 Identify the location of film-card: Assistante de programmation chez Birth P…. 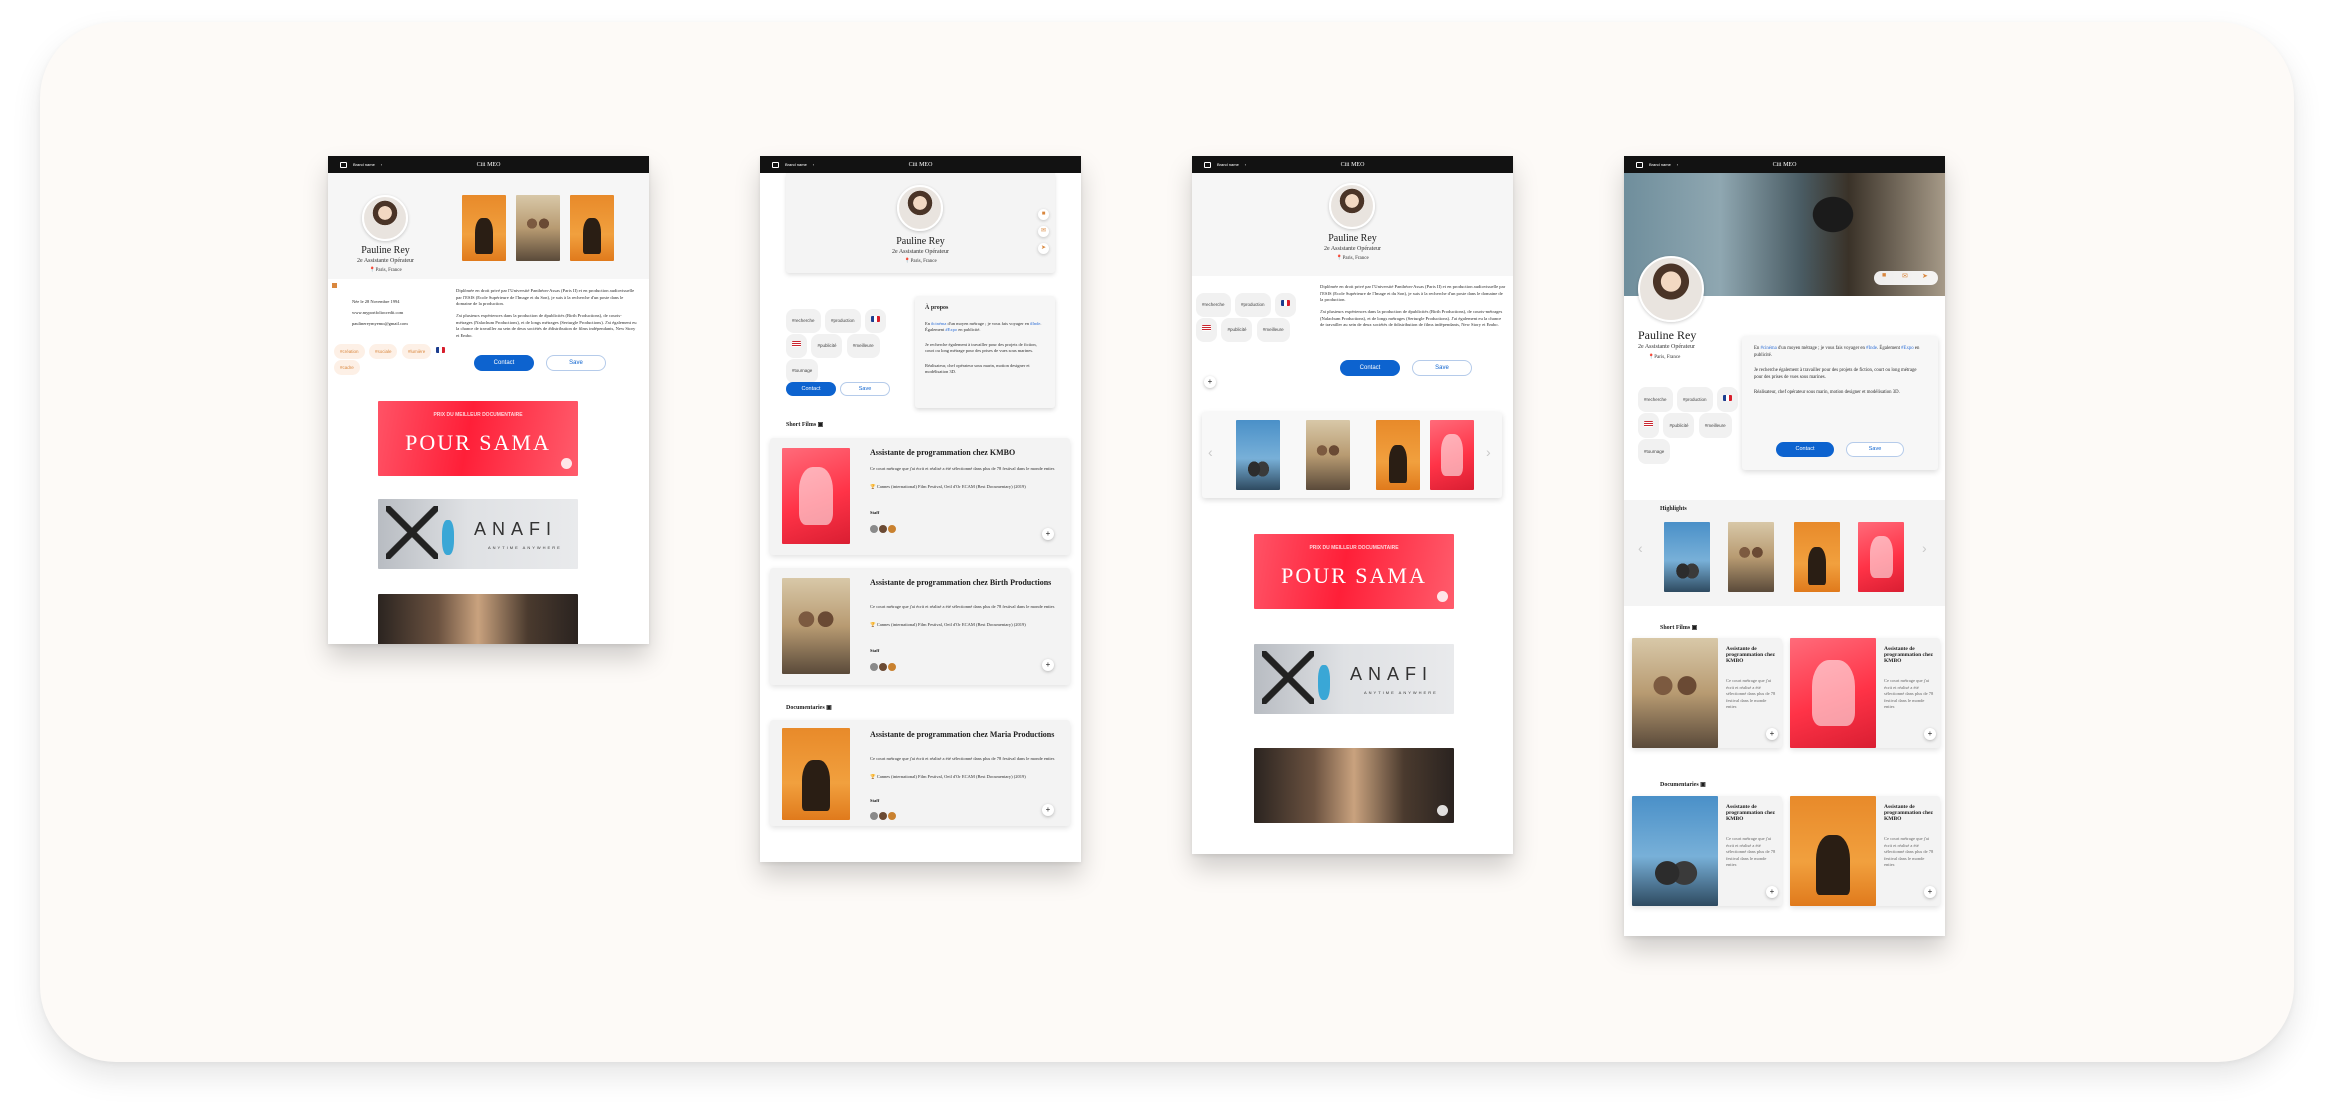
(920, 626).